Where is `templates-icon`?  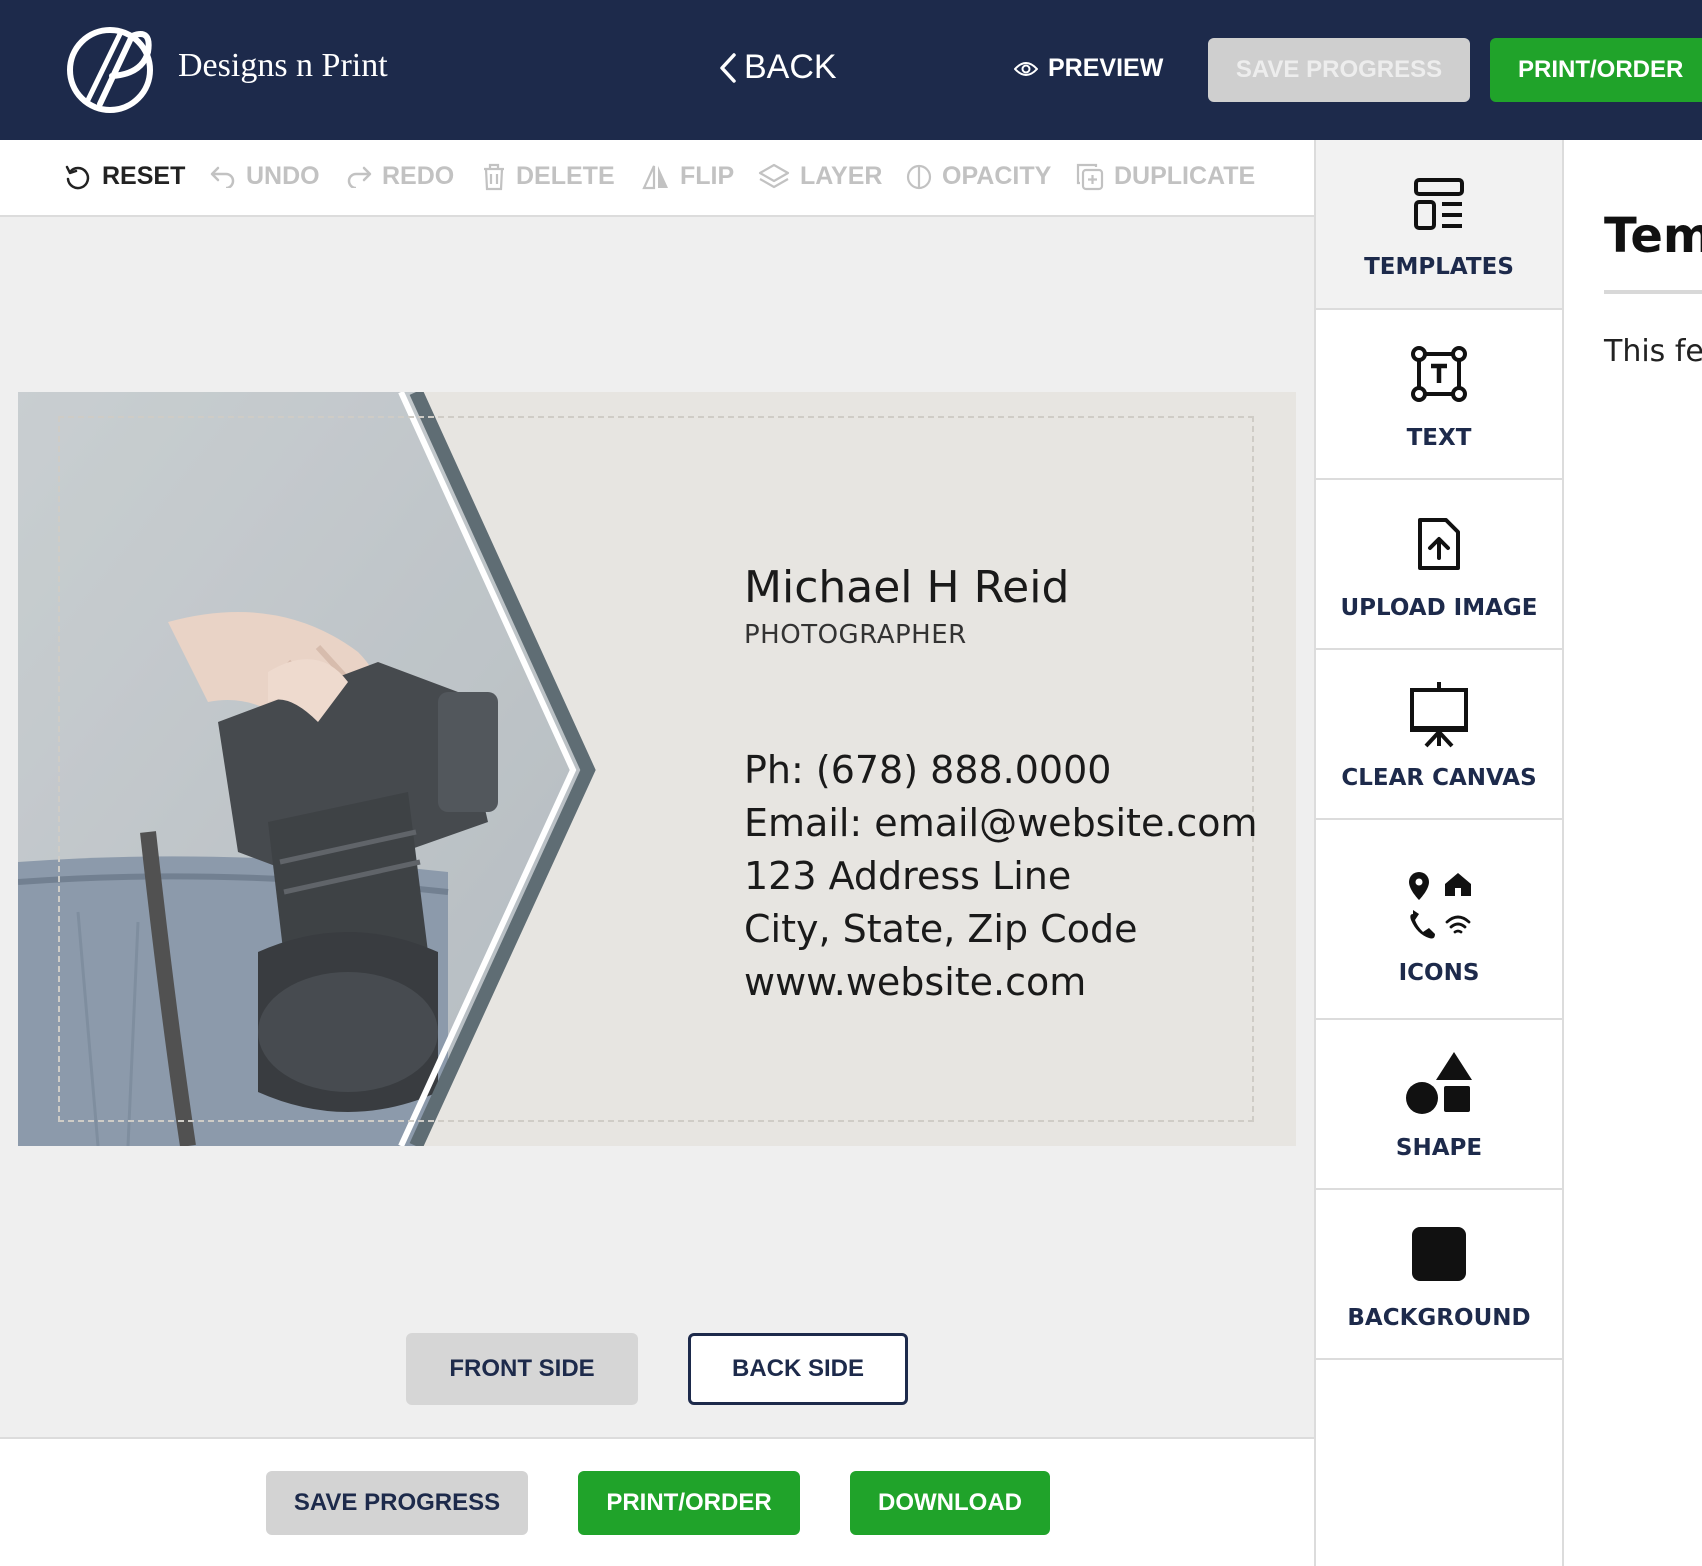 templates-icon is located at coordinates (1439, 204).